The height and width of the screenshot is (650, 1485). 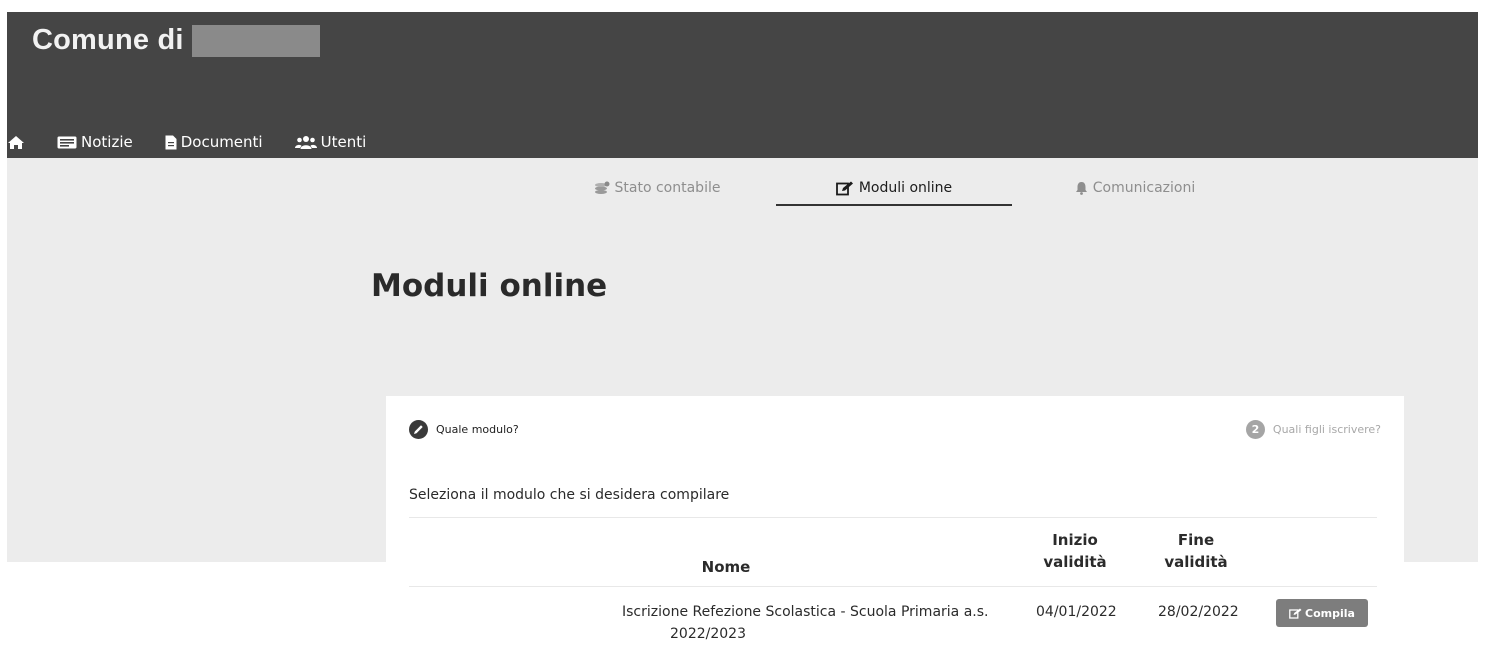 What do you see at coordinates (305, 142) in the screenshot?
I see `users-icon` at bounding box center [305, 142].